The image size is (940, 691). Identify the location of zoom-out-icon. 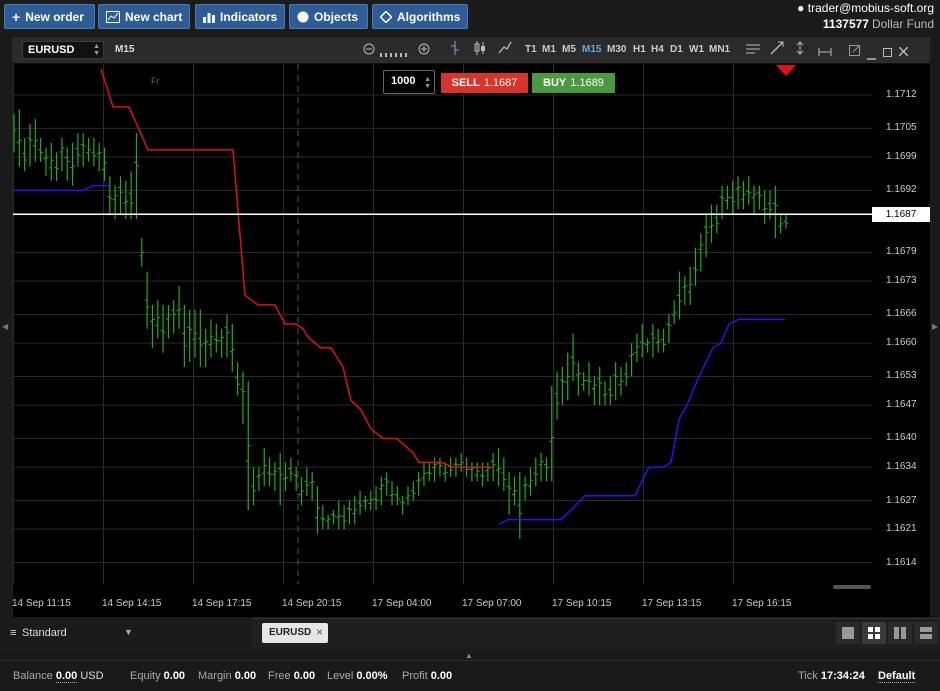
(369, 51).